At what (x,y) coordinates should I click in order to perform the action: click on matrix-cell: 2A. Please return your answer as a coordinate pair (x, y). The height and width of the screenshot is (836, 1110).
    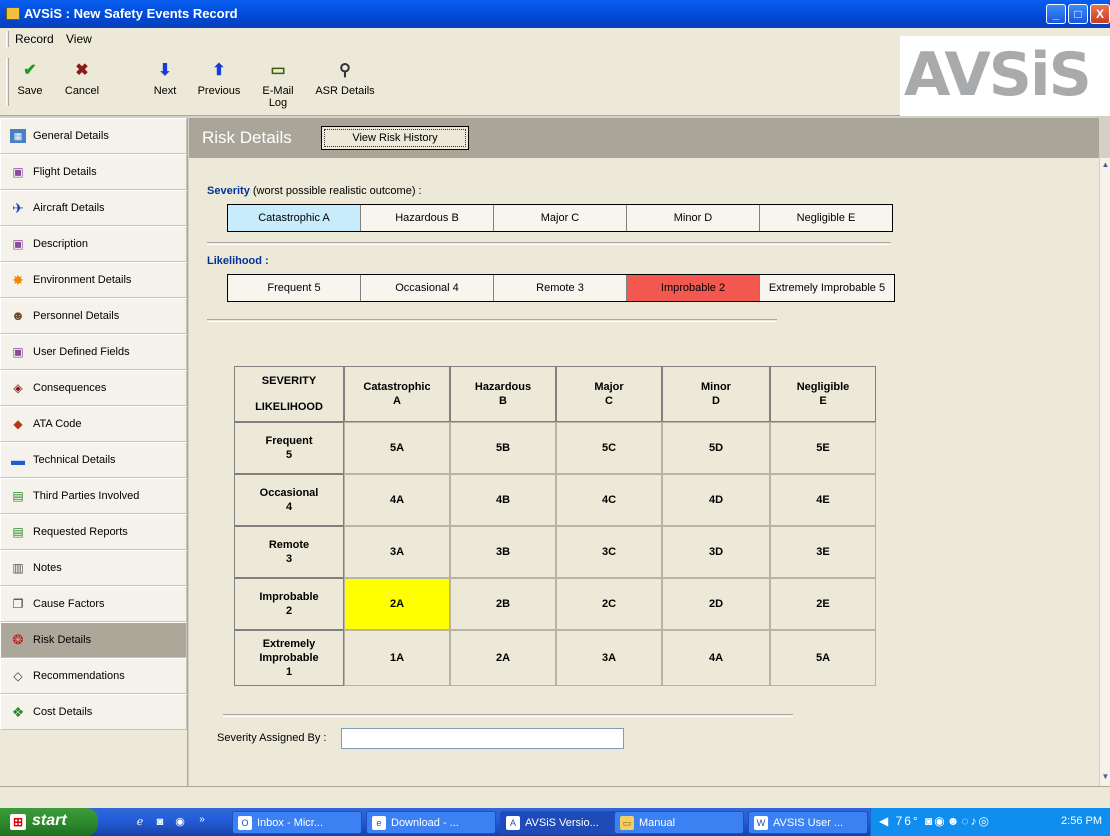
    Looking at the image, I should click on (503, 658).